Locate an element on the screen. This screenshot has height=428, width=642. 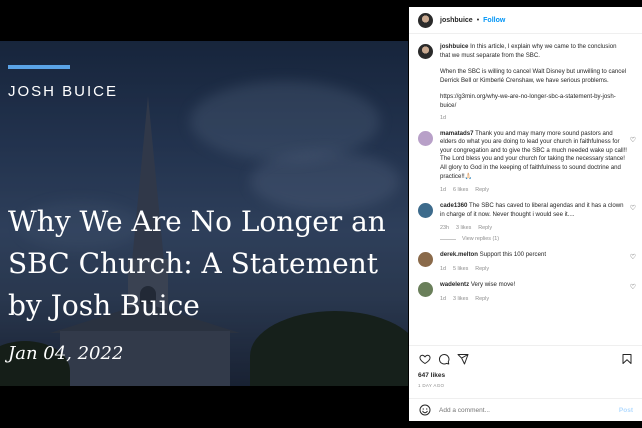
view-replies: View replies (1) is located at coordinates (541, 239).